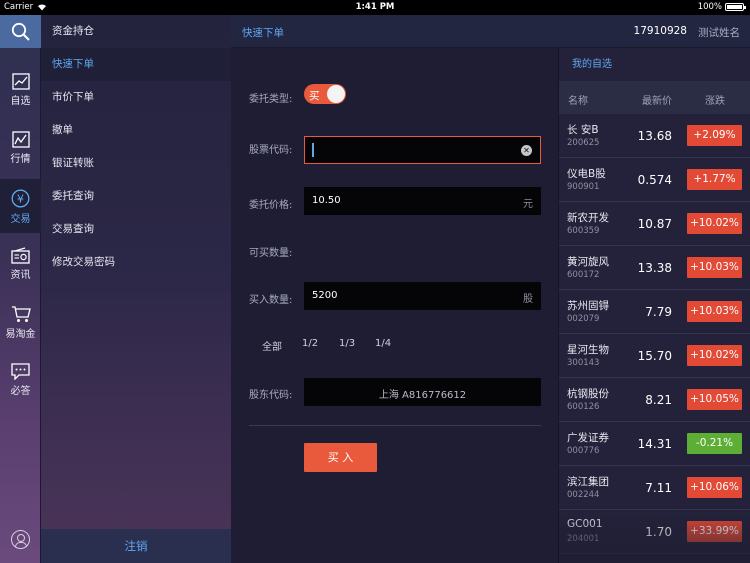 Image resolution: width=750 pixels, height=563 pixels. What do you see at coordinates (20, 391) in the screenshot?
I see `rail-label: 必答` at bounding box center [20, 391].